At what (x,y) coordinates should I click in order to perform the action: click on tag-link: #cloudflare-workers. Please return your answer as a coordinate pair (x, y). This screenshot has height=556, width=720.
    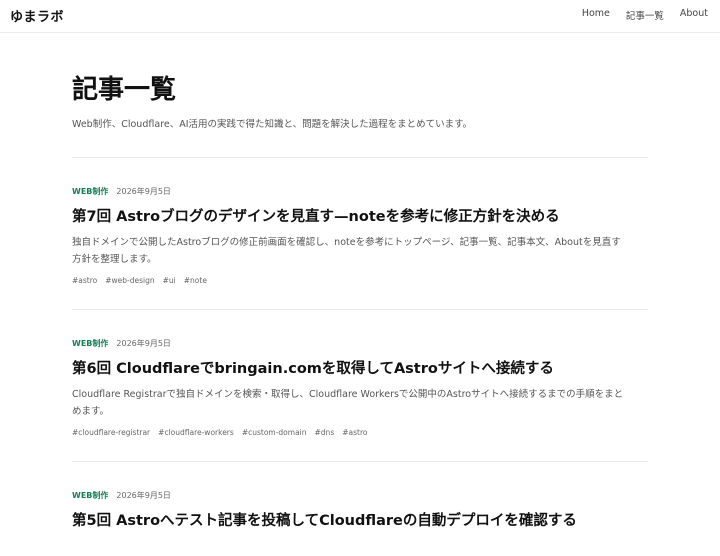
    Looking at the image, I should click on (196, 432).